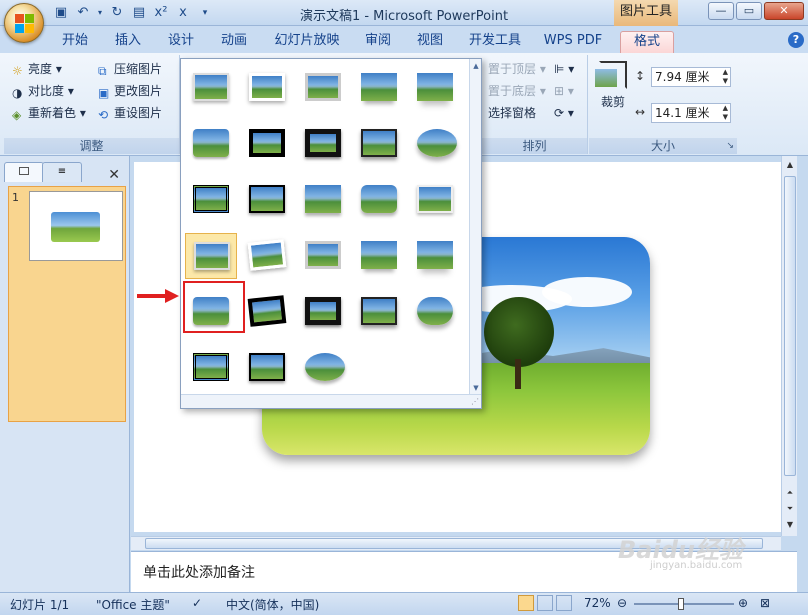  I want to click on spellcheck-icon: ✓, so click(197, 603).